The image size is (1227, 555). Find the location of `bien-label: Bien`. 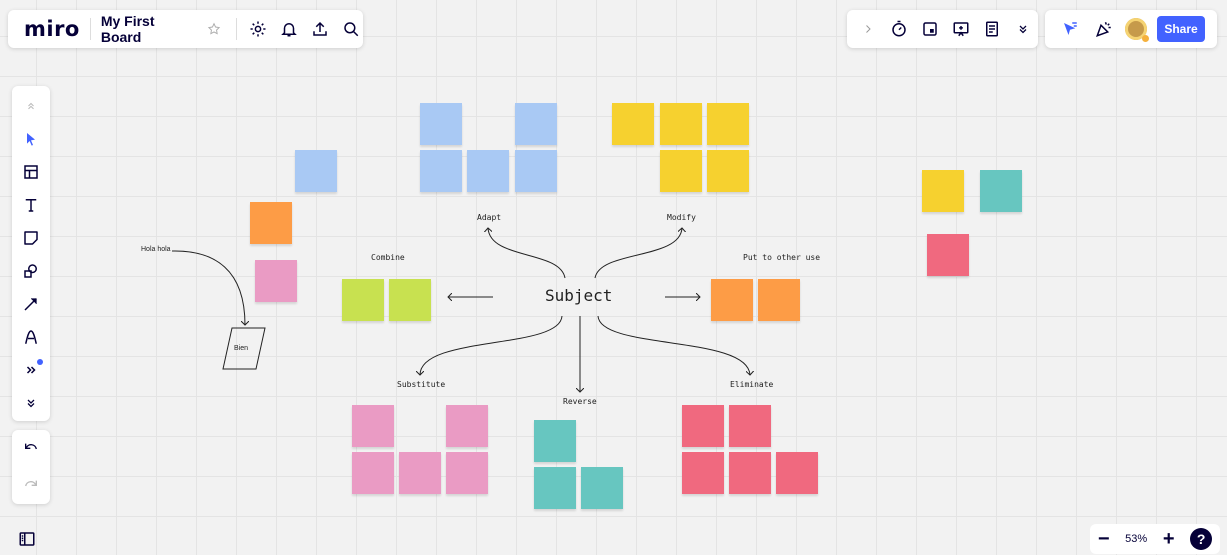

bien-label: Bien is located at coordinates (241, 348).